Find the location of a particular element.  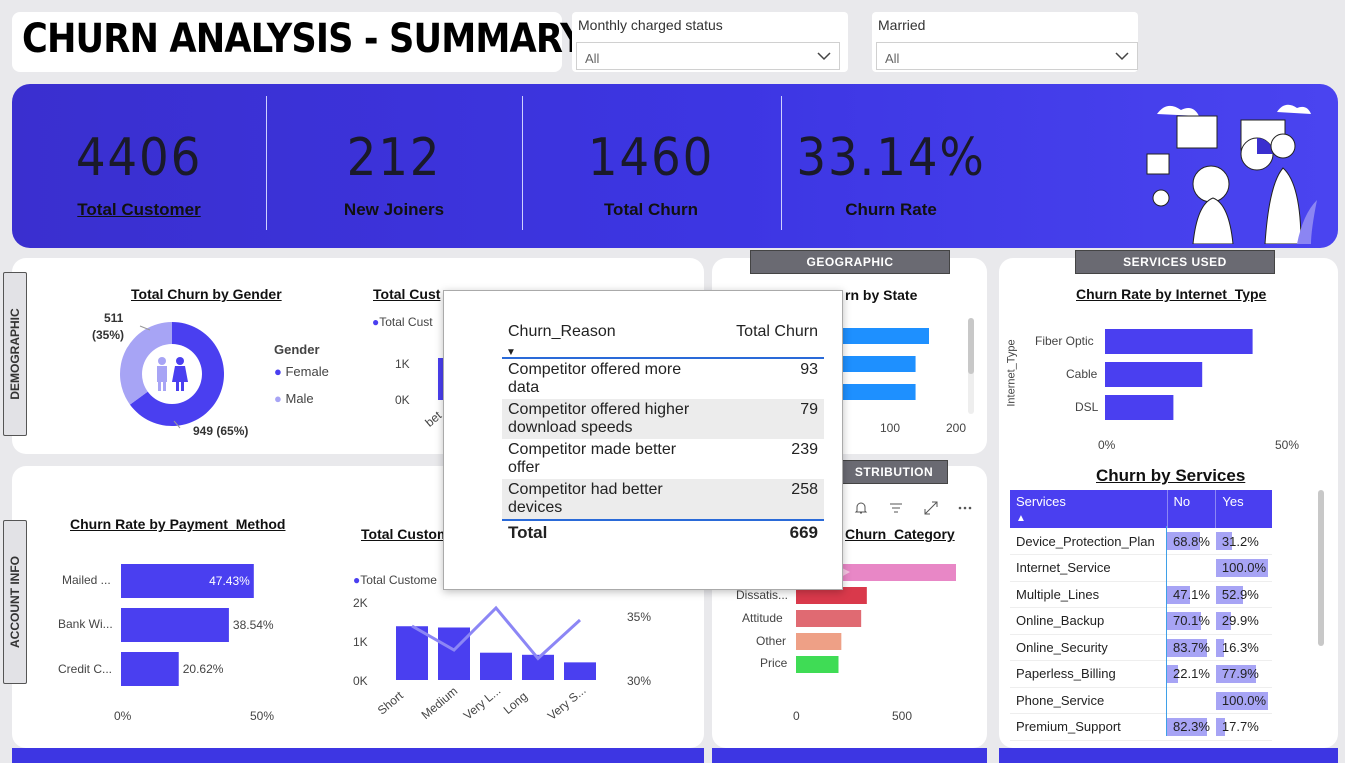

internet-bars is located at coordinates (1179, 374).